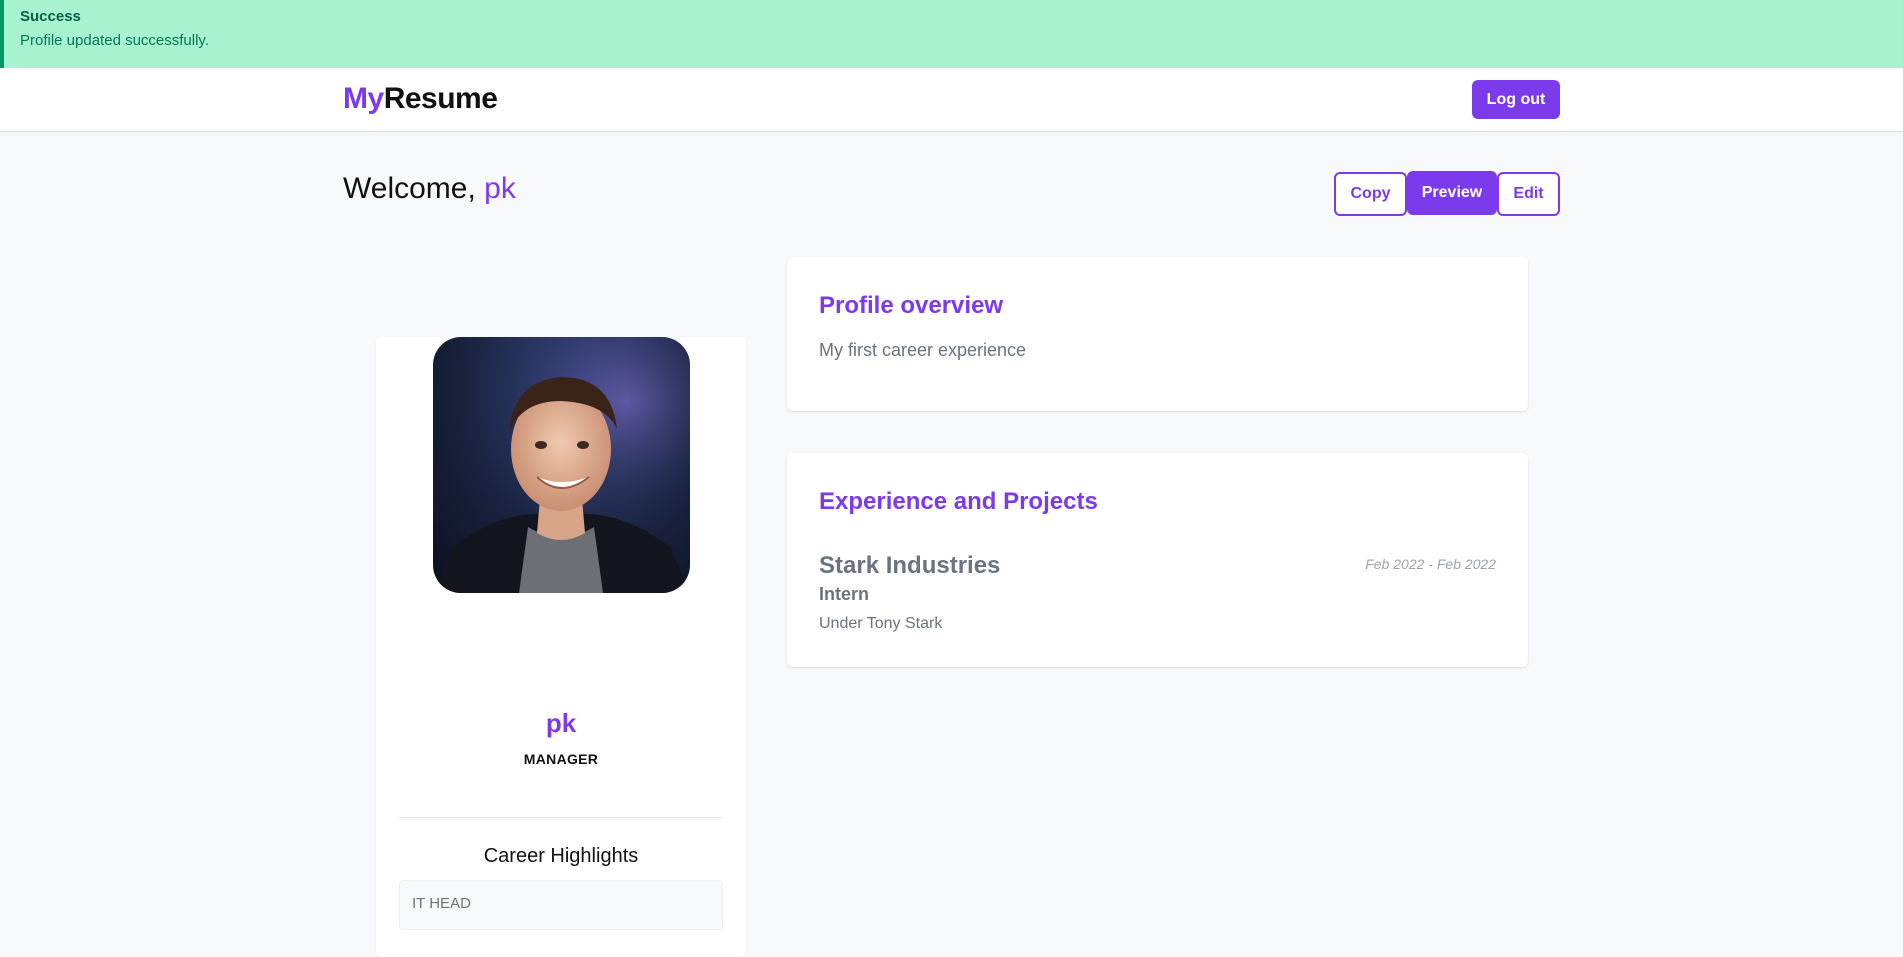  Describe the element at coordinates (561, 905) in the screenshot. I see `career-highlight-item: IT HEAD` at that location.